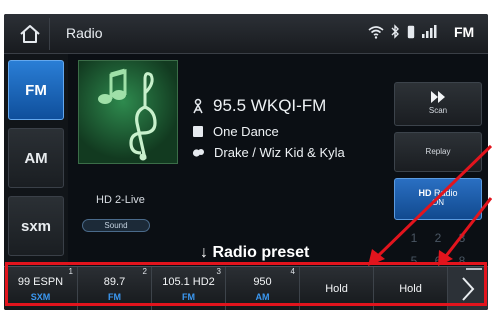  What do you see at coordinates (120, 200) in the screenshot?
I see `hd-channel-label: HD 2-Live` at bounding box center [120, 200].